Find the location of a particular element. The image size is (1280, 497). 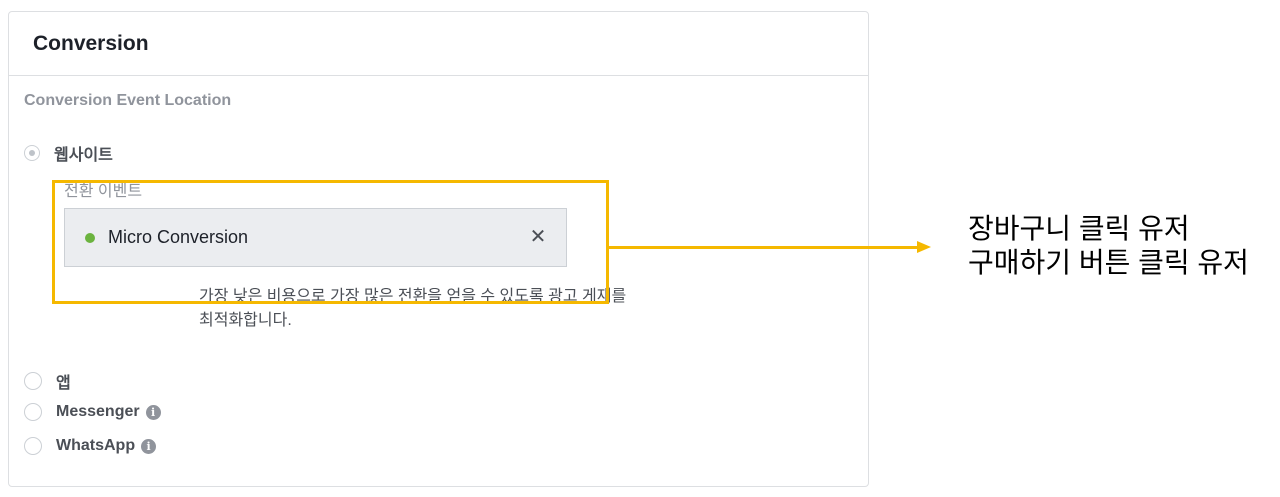

radio-option-messenger: Messenger i is located at coordinates (92, 412).